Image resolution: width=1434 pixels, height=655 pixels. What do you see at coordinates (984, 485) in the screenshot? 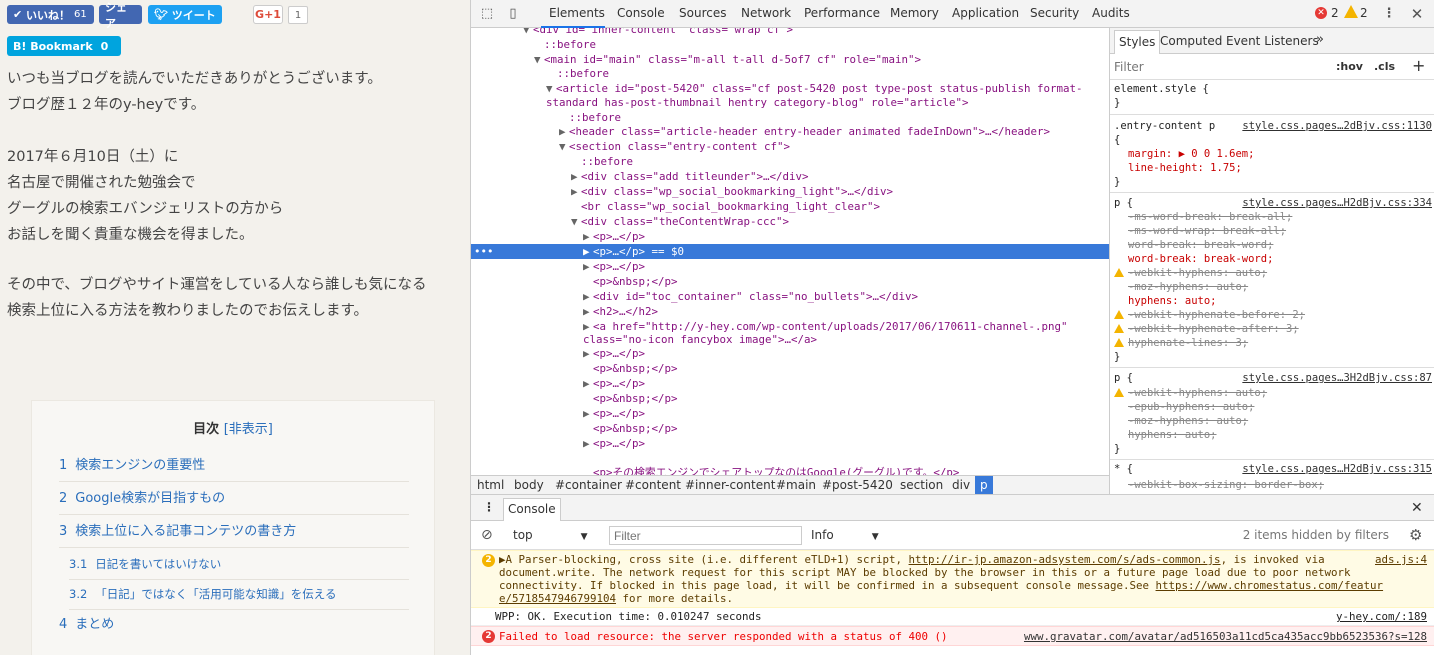
I see `breadcrumb-item-selected: p` at bounding box center [984, 485].